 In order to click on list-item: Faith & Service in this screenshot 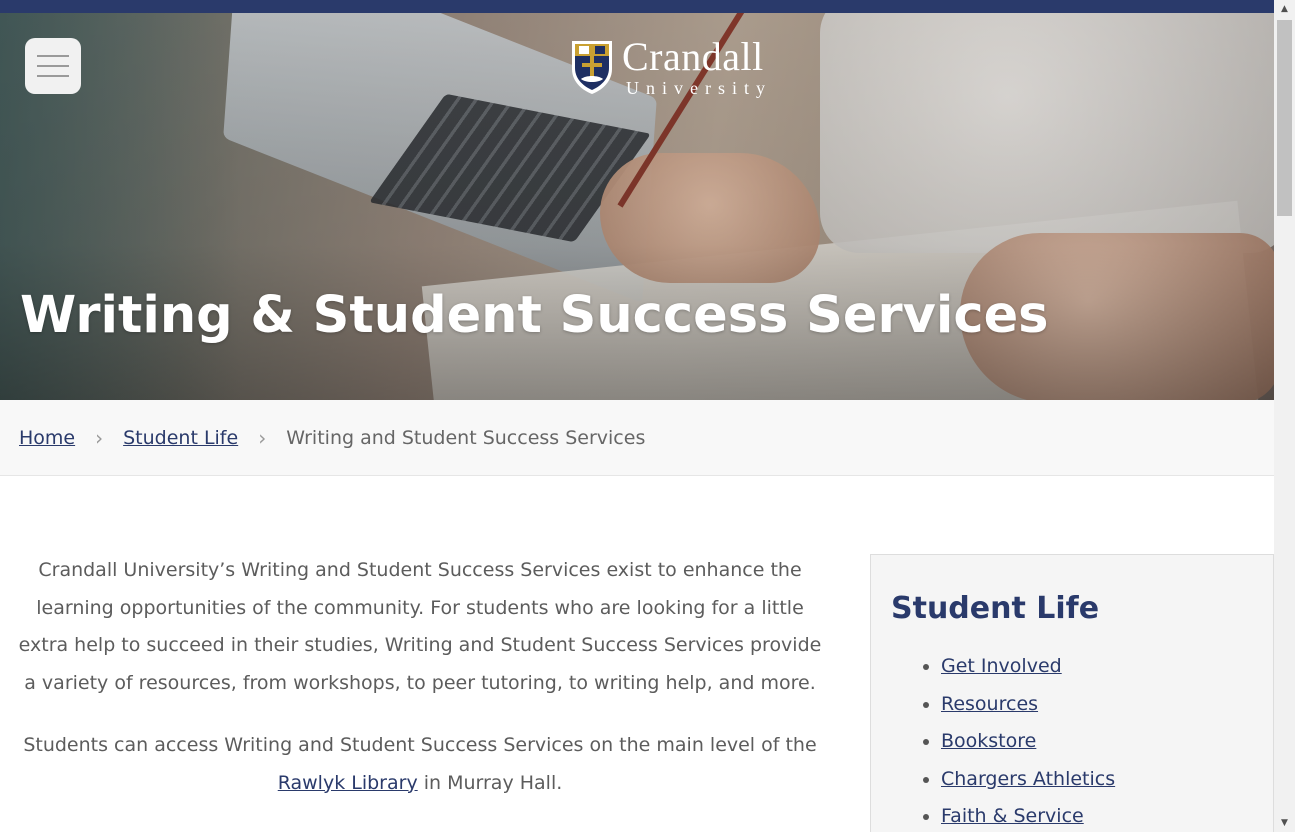, I will do `click(1097, 815)`.